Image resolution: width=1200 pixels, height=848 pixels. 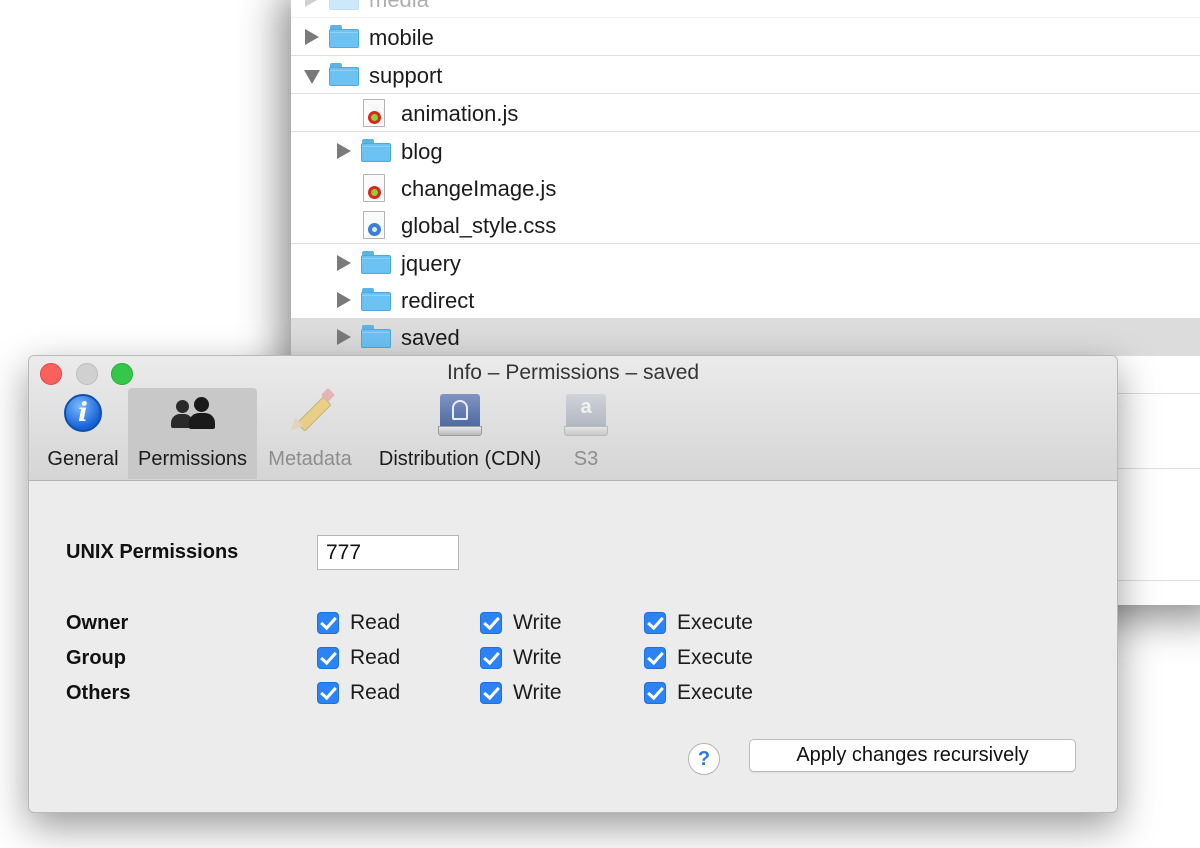 What do you see at coordinates (431, 263) in the screenshot?
I see `file-row-label: jquery` at bounding box center [431, 263].